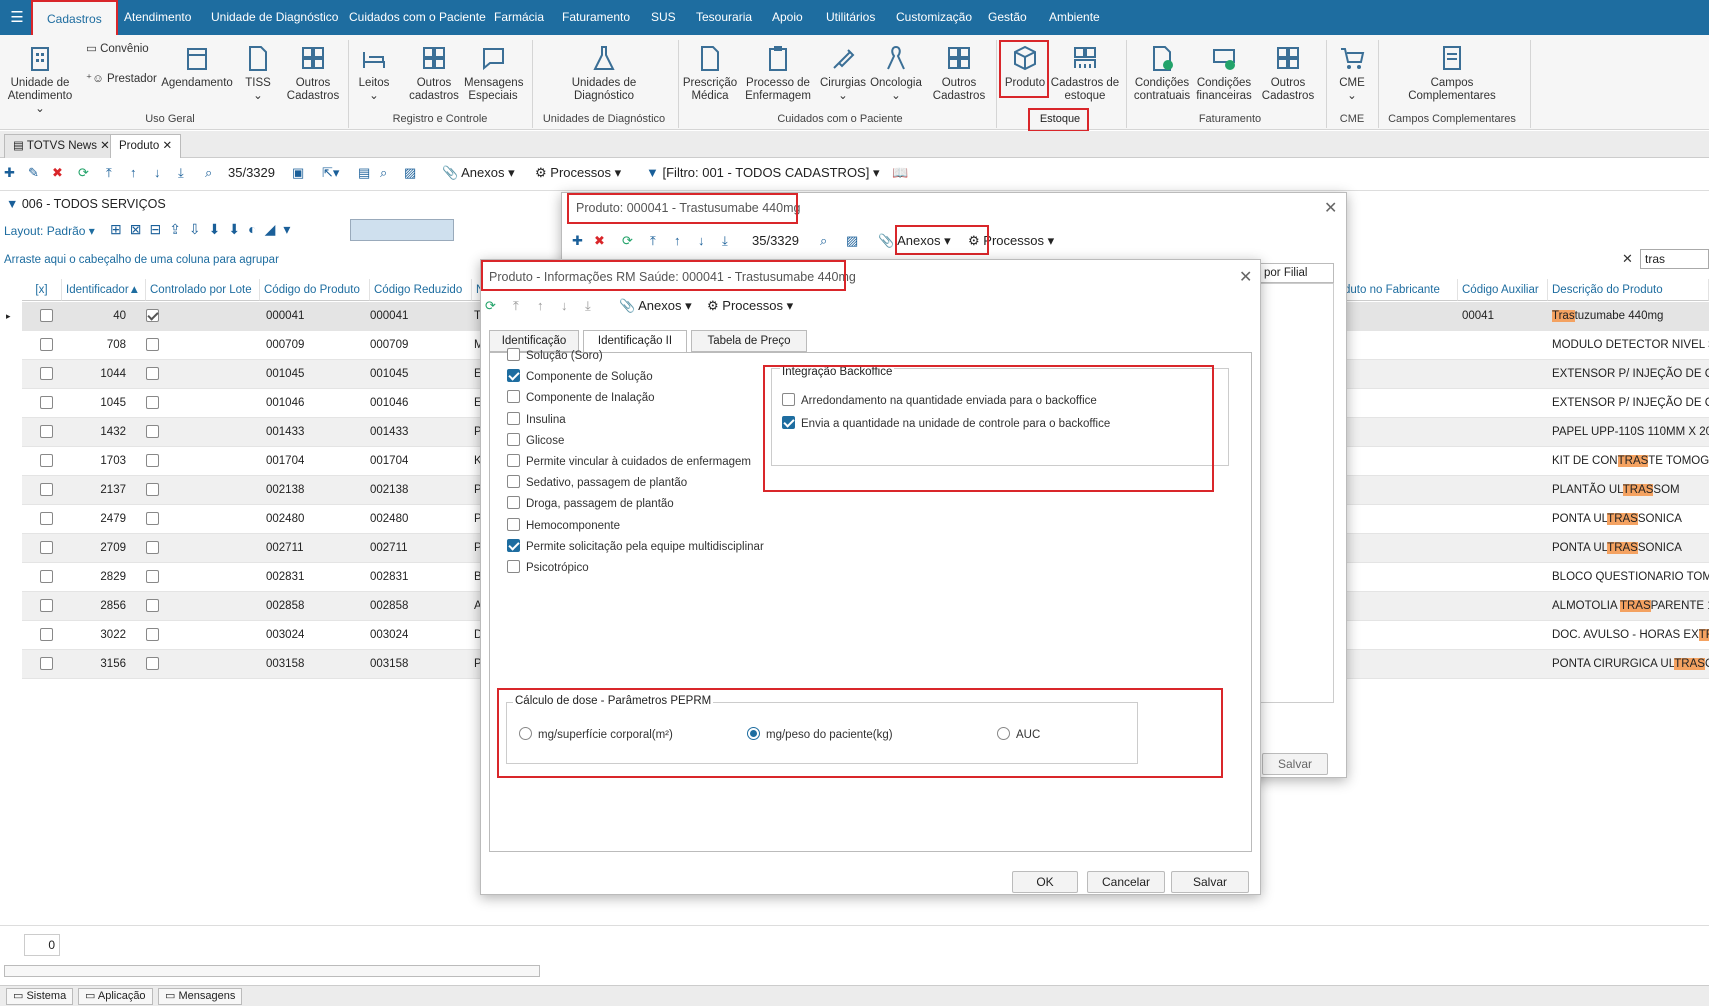  What do you see at coordinates (330, 173) in the screenshot?
I see `export-icon: ⇱▾` at bounding box center [330, 173].